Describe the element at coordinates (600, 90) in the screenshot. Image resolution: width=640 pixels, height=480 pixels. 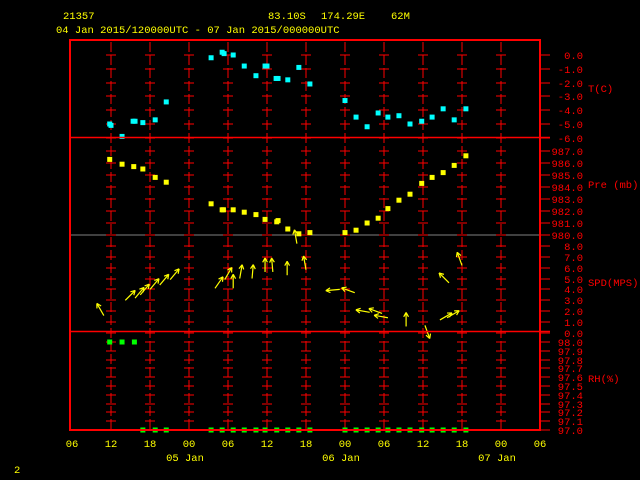
I see `panel-label-temperature: T(C)` at that location.